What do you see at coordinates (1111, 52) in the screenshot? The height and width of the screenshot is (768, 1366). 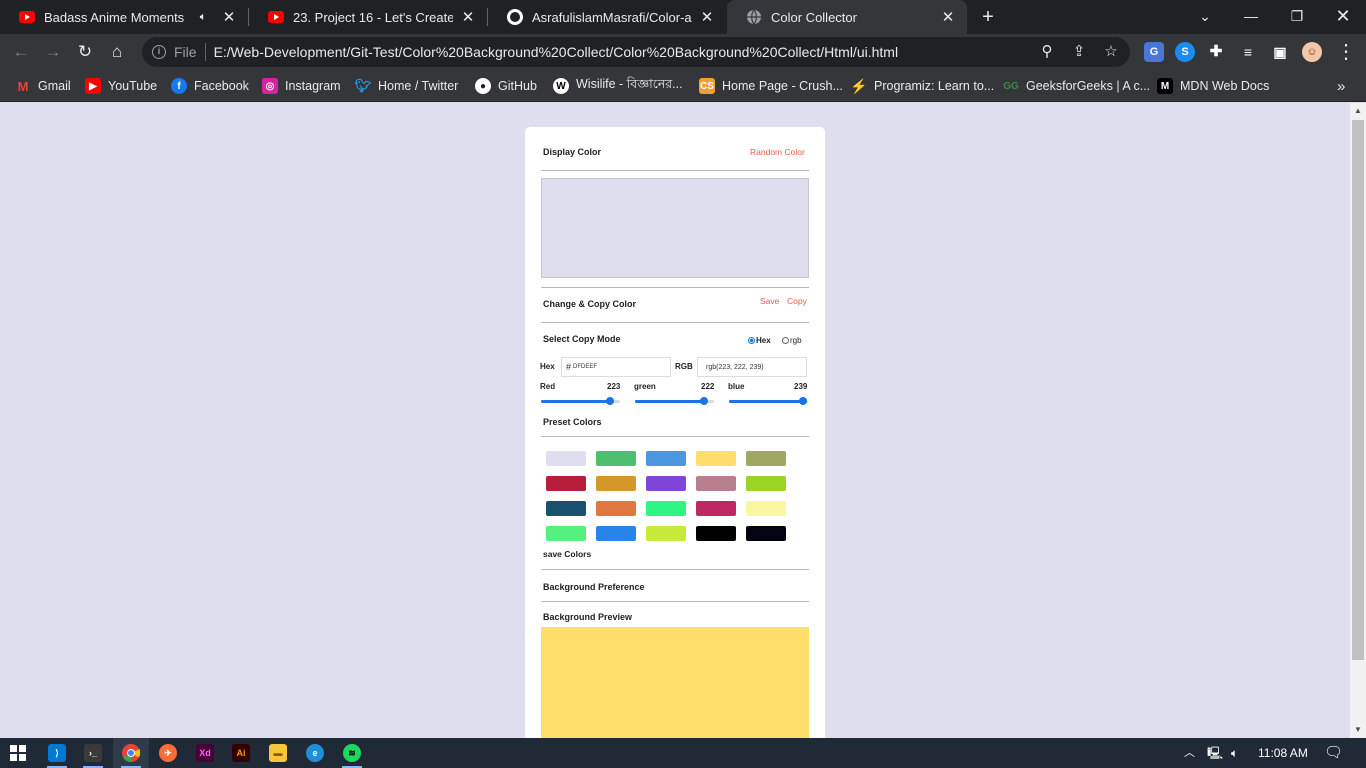 I see `bookmark-star-icon: ☆` at bounding box center [1111, 52].